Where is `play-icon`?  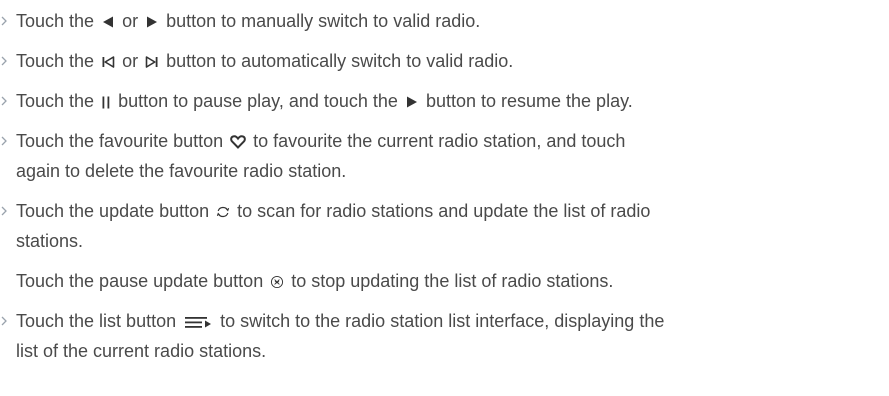 play-icon is located at coordinates (412, 102).